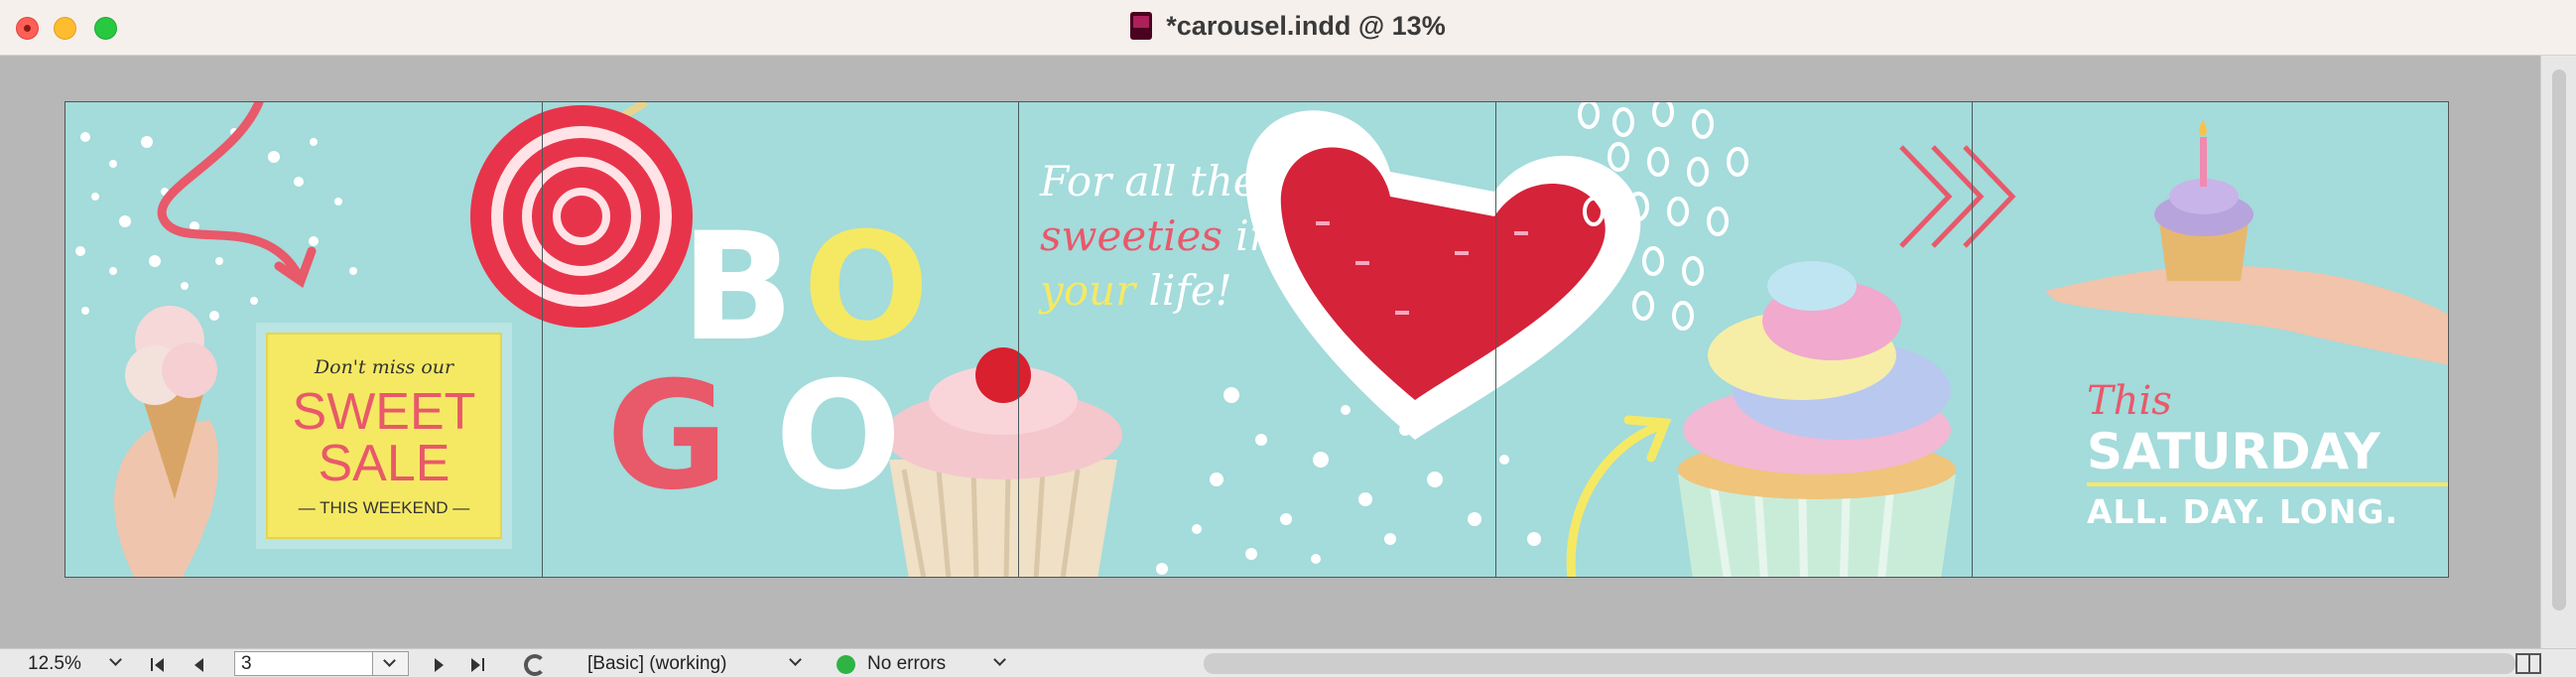 Image resolution: width=2576 pixels, height=677 pixels. I want to click on saturday-this: This, so click(2130, 401).